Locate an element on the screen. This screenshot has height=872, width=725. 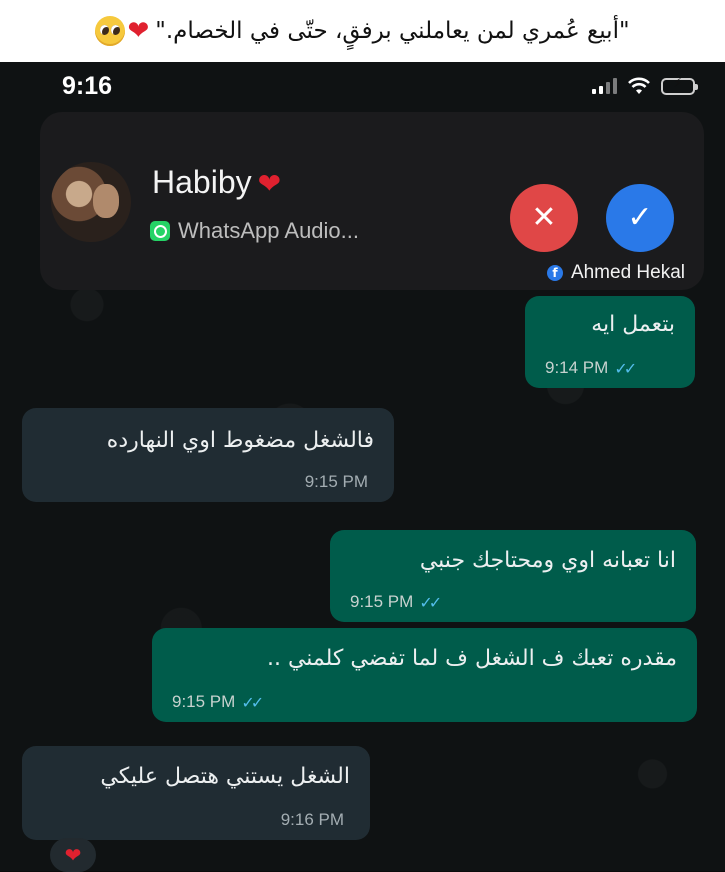
decline-call-button: ✕ is located at coordinates (544, 218).